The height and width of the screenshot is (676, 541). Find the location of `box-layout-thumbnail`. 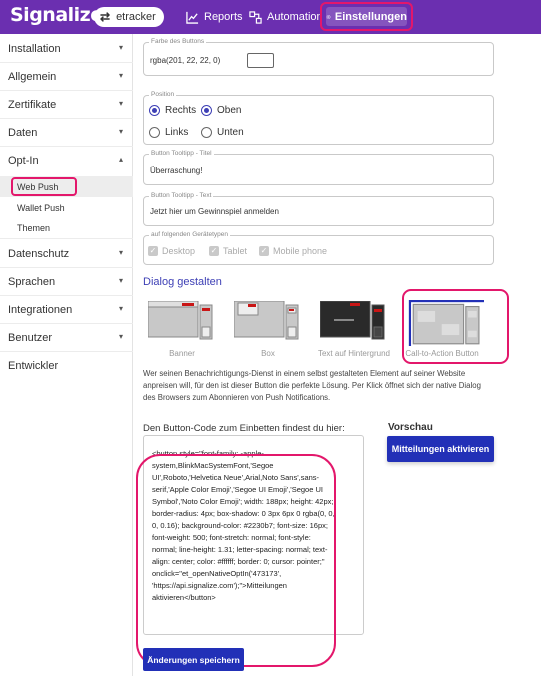

box-layout-thumbnail is located at coordinates (266, 320).